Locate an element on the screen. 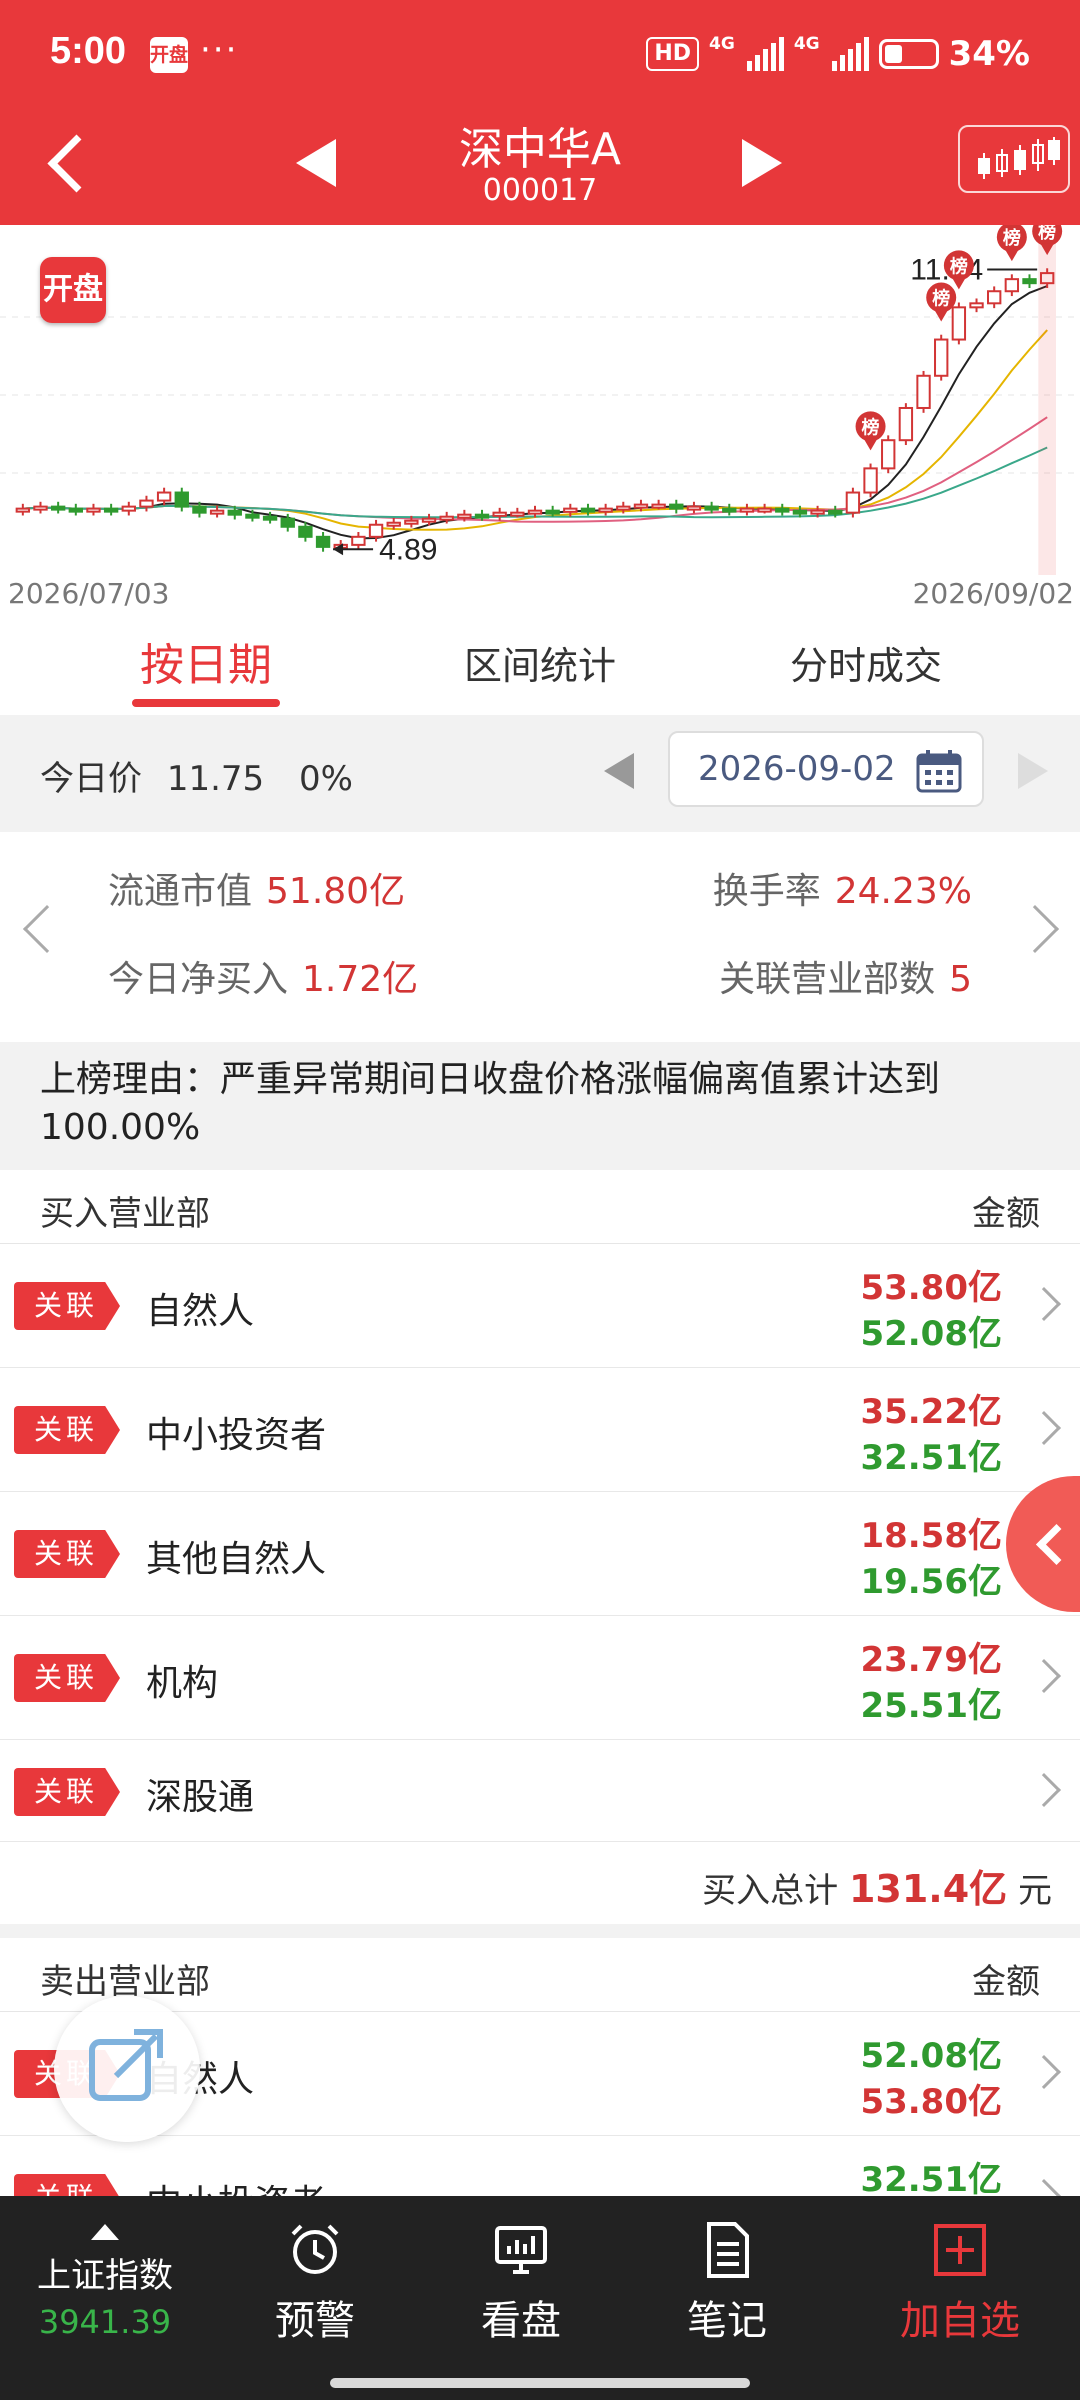 Image resolution: width=1080 pixels, height=2400 pixels. turnover-value: 24.23% is located at coordinates (903, 891).